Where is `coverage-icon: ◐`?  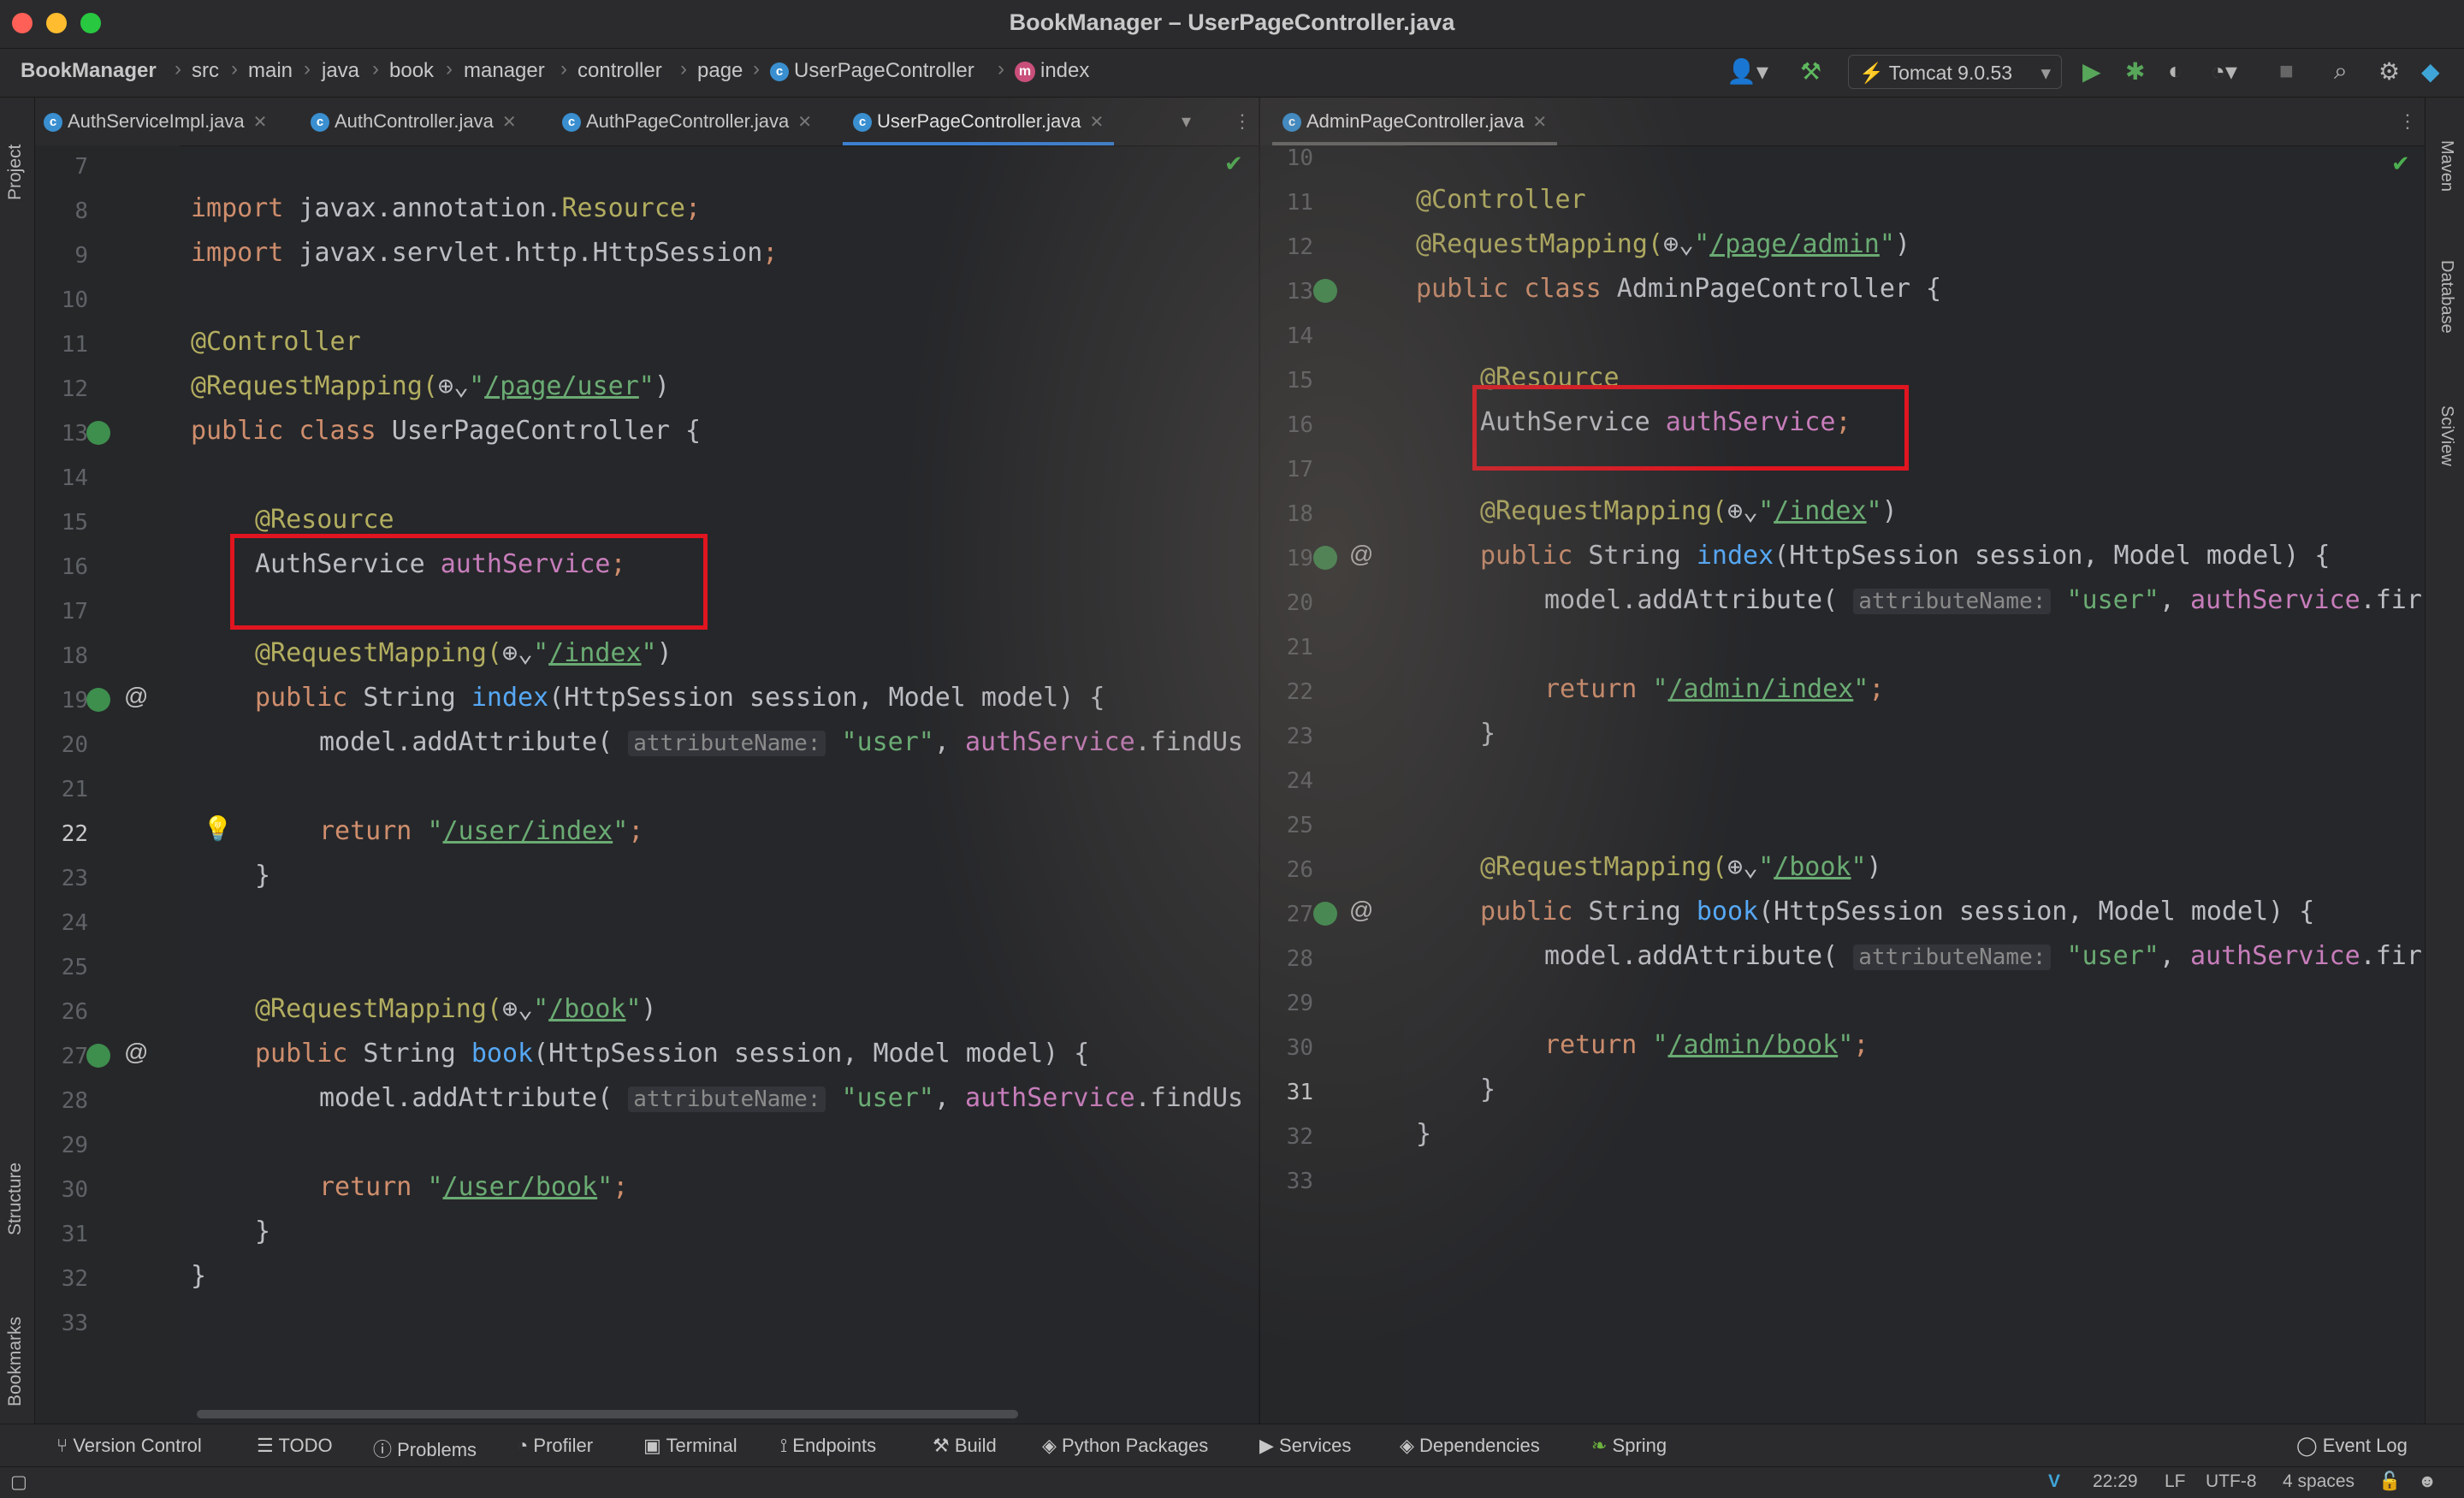
coverage-icon: ◐ is located at coordinates (2175, 71).